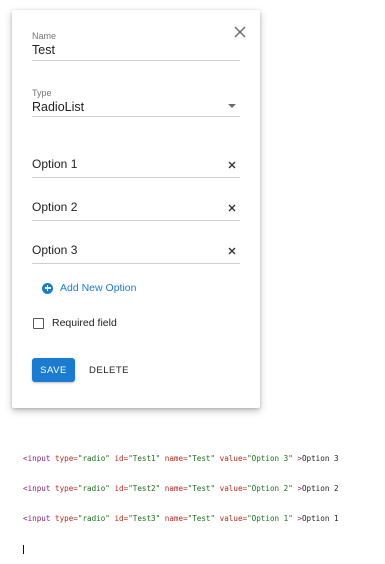  I want to click on add-option-label: Add New Option, so click(98, 288).